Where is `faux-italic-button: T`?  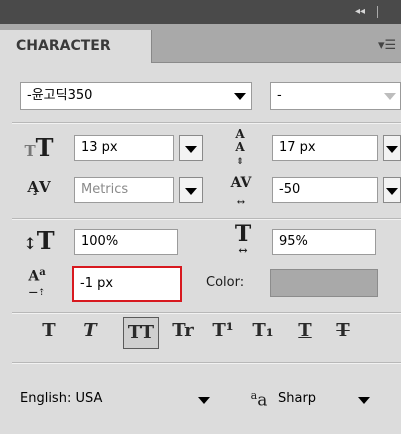 faux-italic-button: T is located at coordinates (90, 331).